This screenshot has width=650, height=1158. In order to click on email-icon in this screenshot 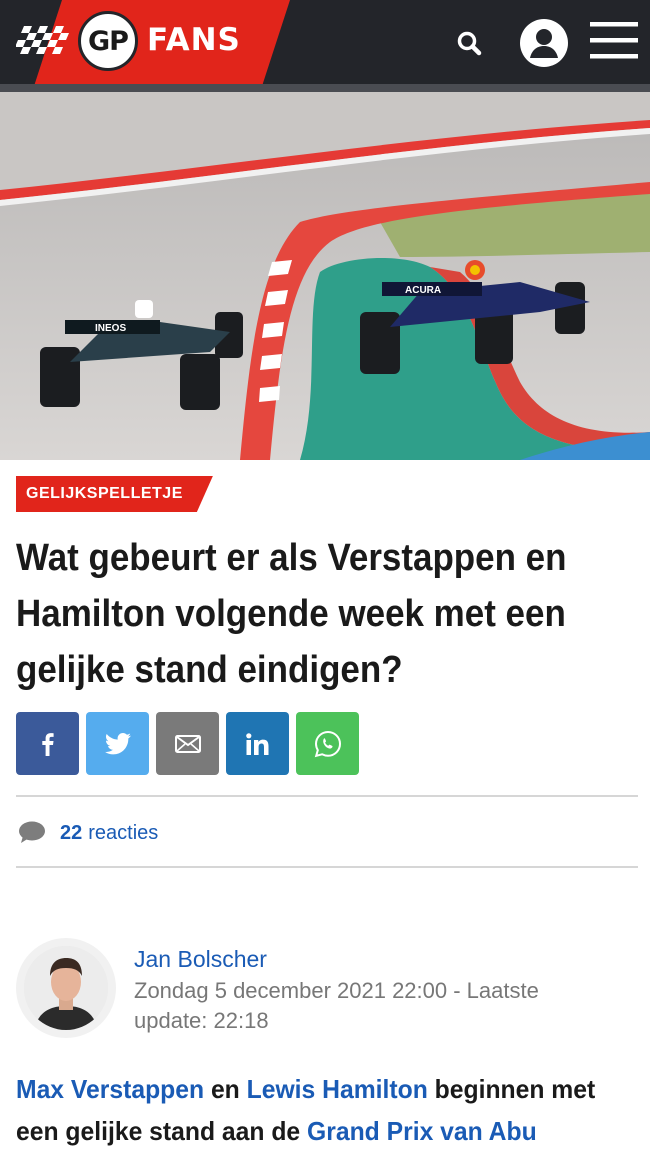, I will do `click(187, 743)`.